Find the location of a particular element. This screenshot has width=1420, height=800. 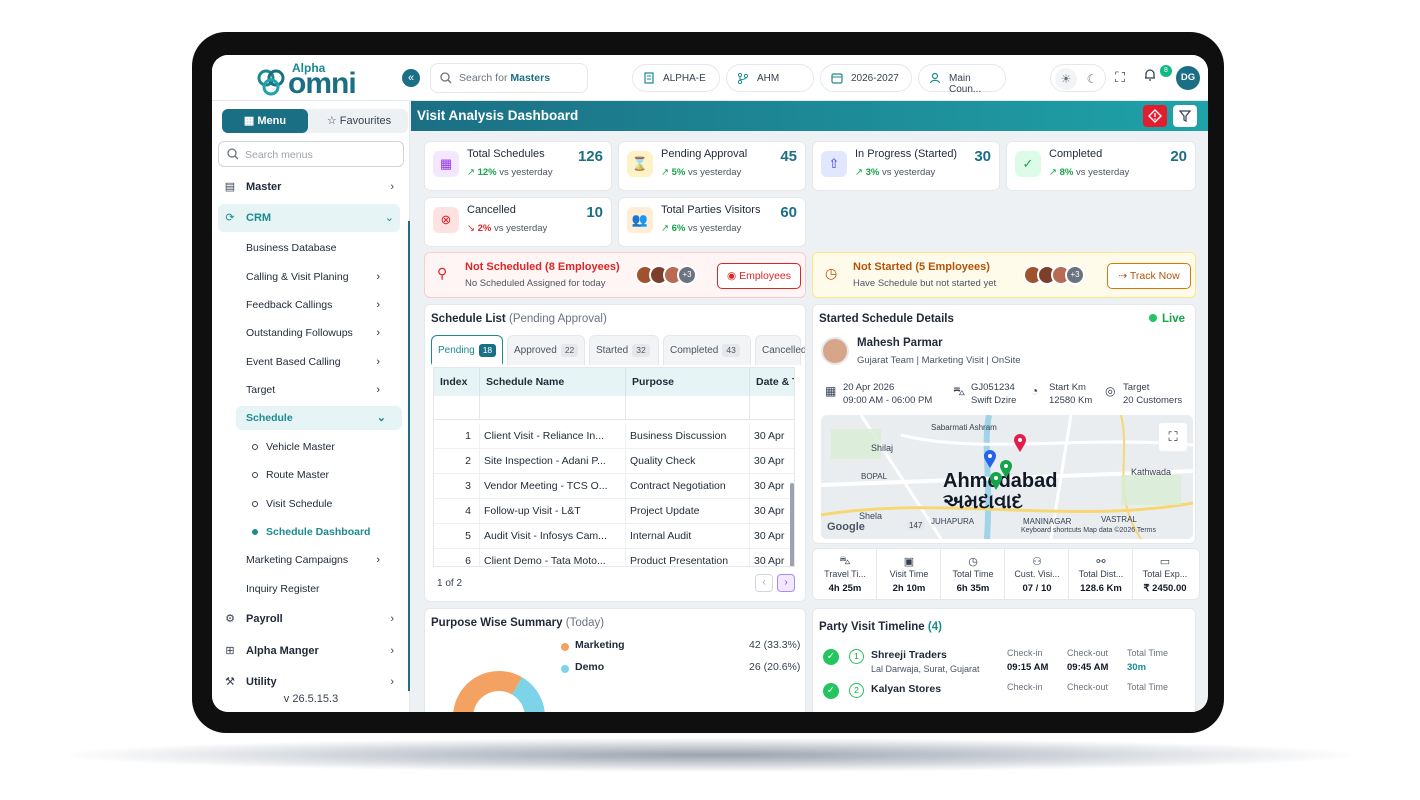

kpi-cancelled: ⊗ Cancelled 10 ↘ 2% vs yesterday is located at coordinates (518, 222).